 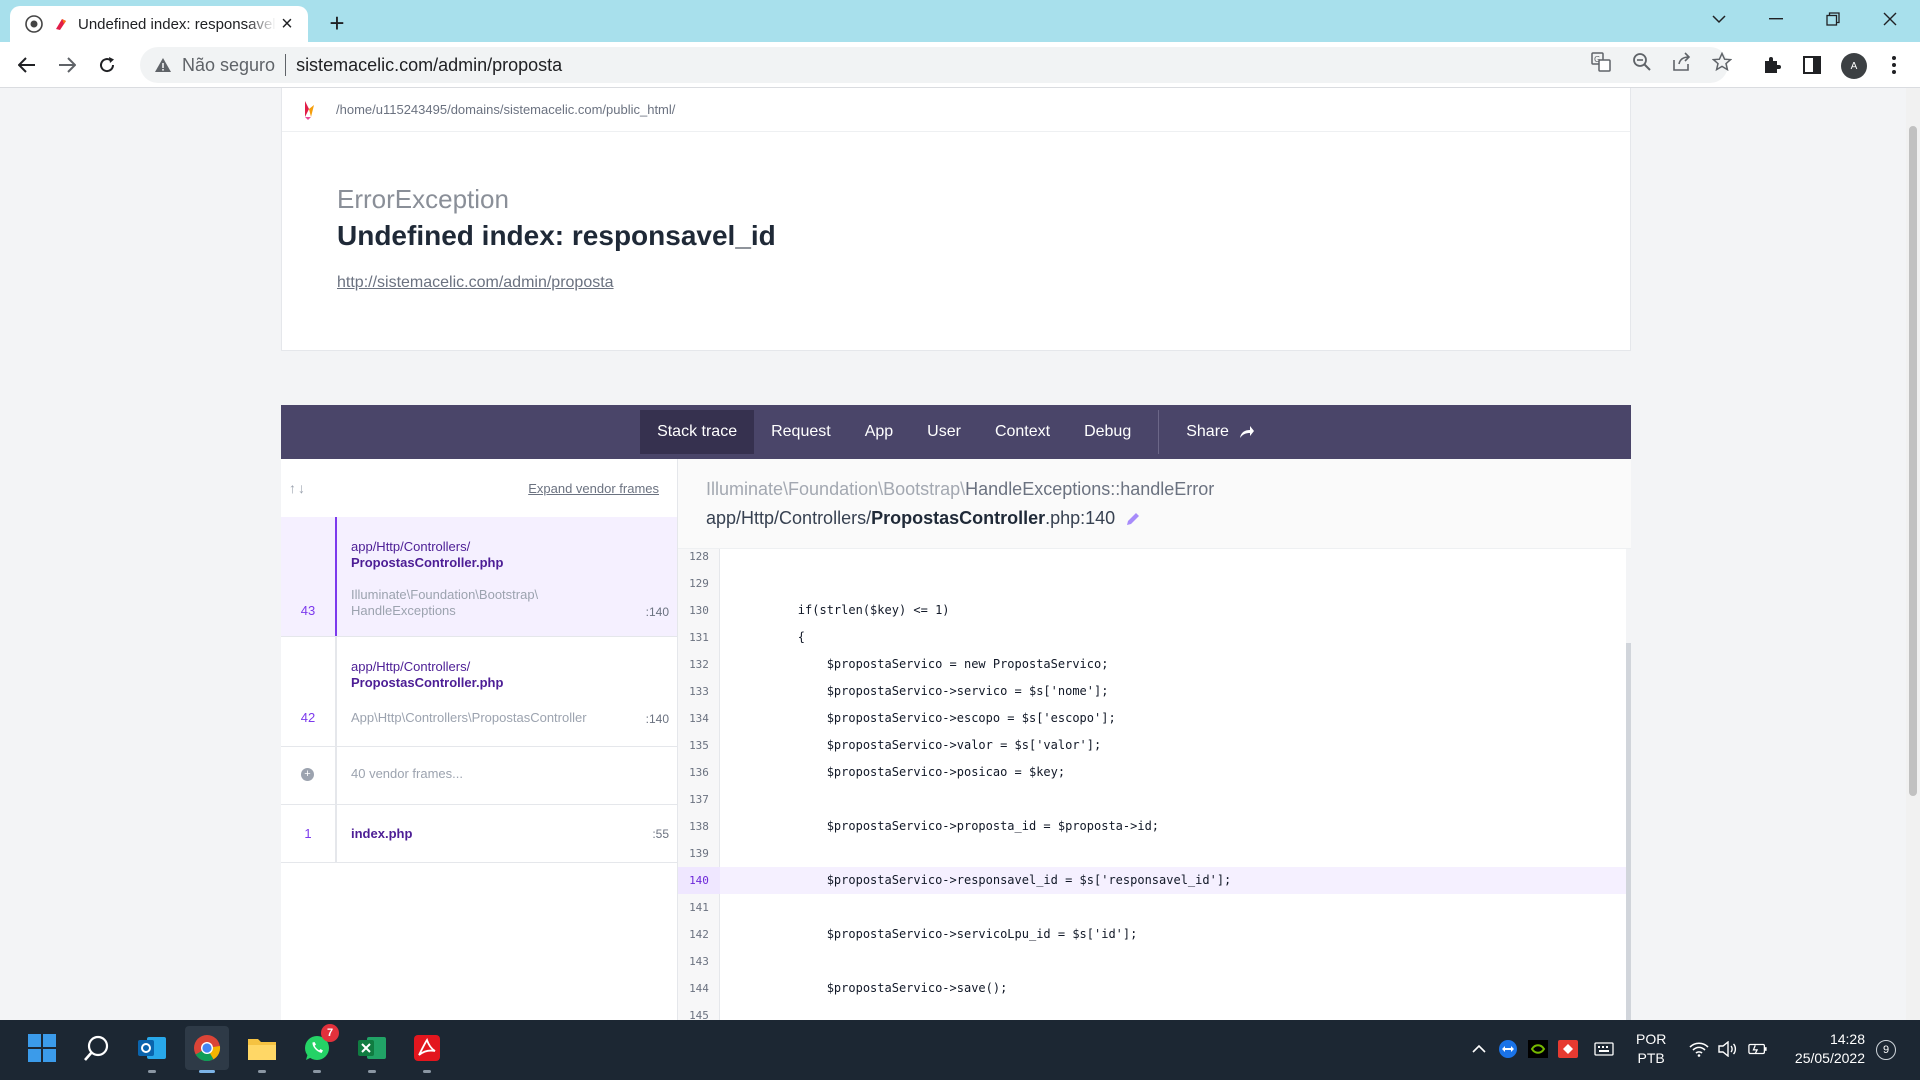 I want to click on line-number: 136, so click(x=699, y=772).